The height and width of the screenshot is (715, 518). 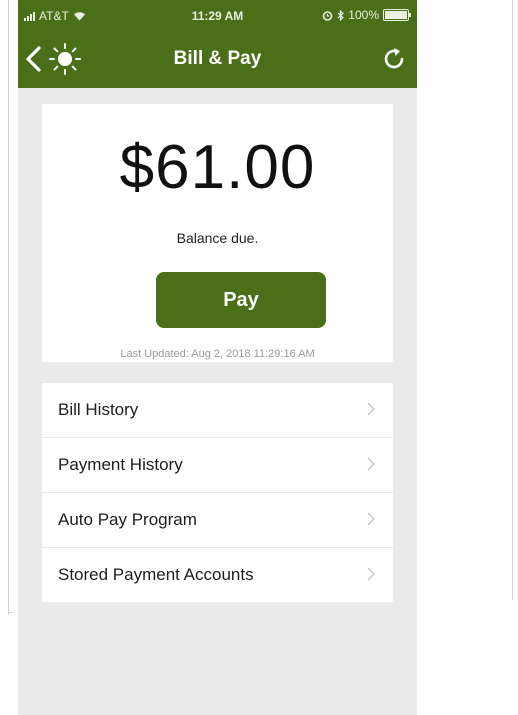 I want to click on left-edge-line, so click(x=8, y=307).